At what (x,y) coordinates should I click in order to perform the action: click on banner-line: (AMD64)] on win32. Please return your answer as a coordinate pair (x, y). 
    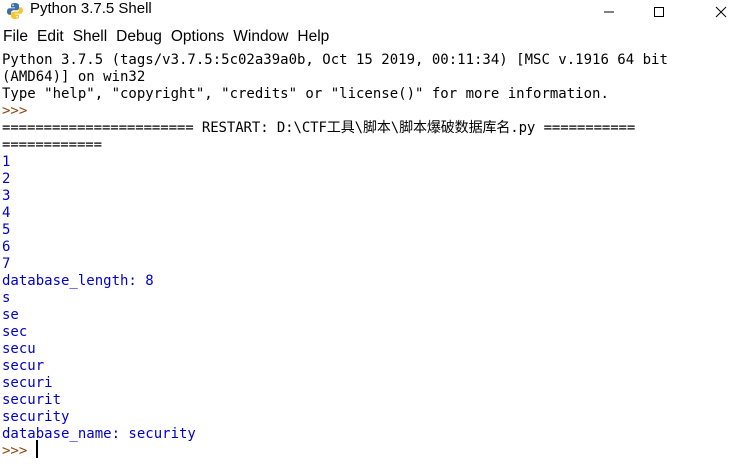
    Looking at the image, I should click on (74, 77).